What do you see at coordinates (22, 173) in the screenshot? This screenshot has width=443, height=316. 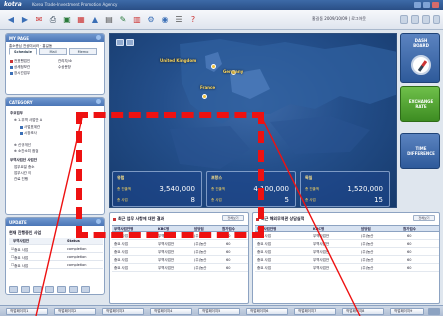 I see `tree-item: 업무시간 이` at bounding box center [22, 173].